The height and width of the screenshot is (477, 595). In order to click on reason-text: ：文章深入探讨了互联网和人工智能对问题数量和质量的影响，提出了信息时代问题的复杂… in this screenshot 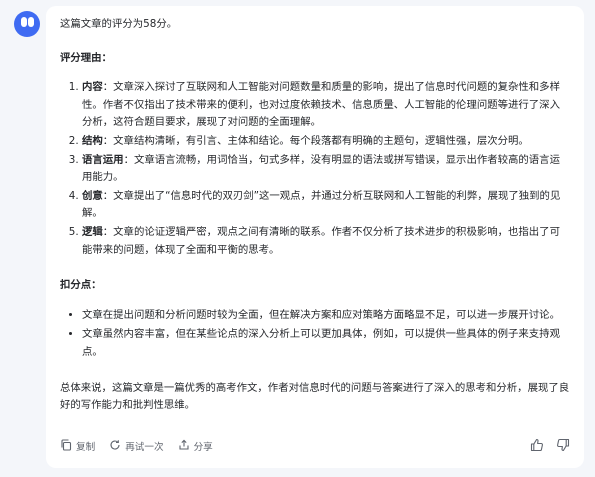, I will do `click(321, 105)`.